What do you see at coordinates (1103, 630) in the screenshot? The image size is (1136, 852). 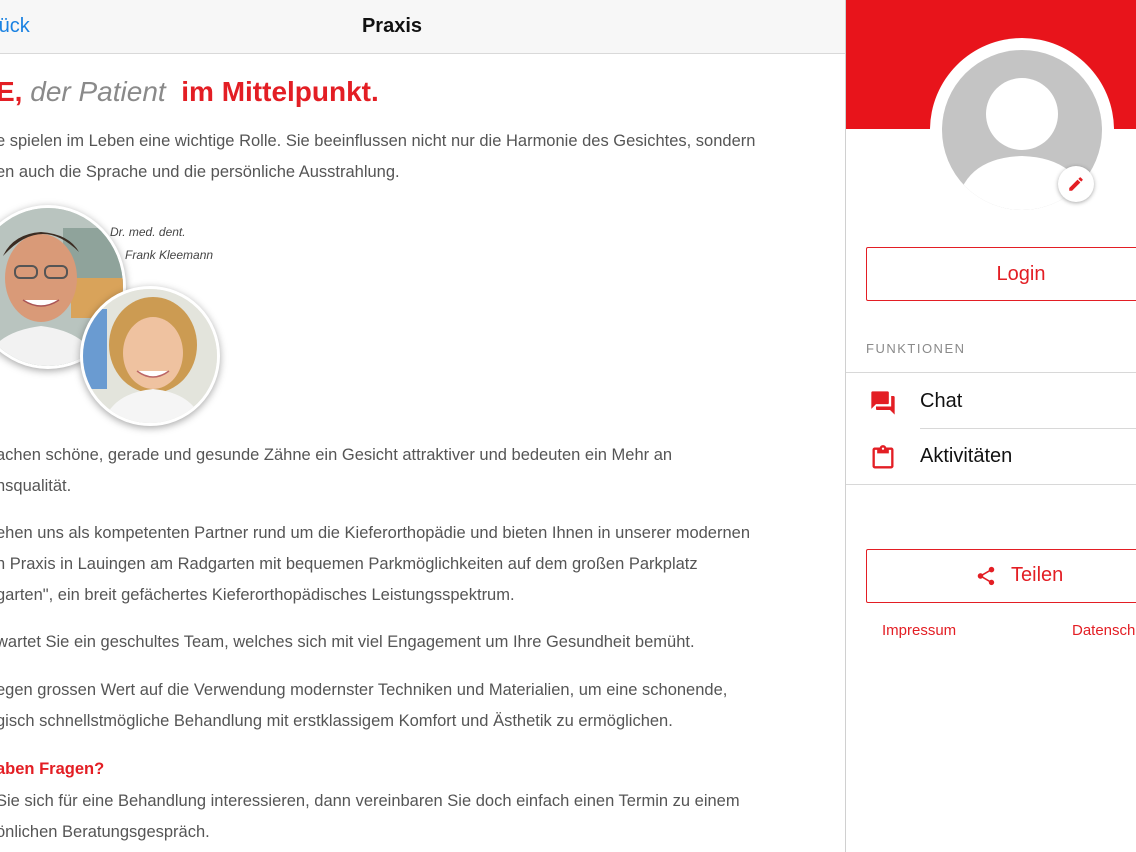 I see `privacy-link: Datensch` at bounding box center [1103, 630].